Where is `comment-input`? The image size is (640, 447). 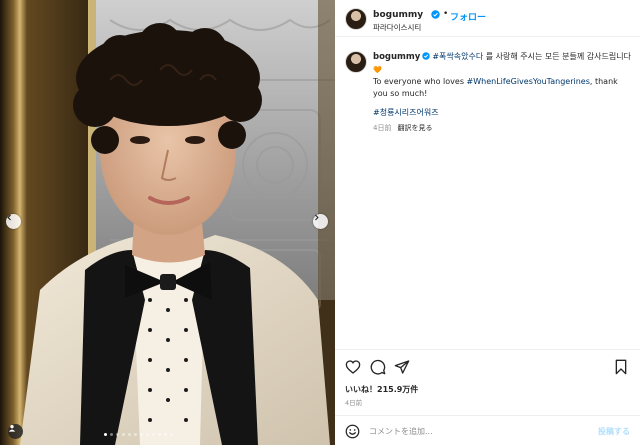
comment-input is located at coordinates (469, 431).